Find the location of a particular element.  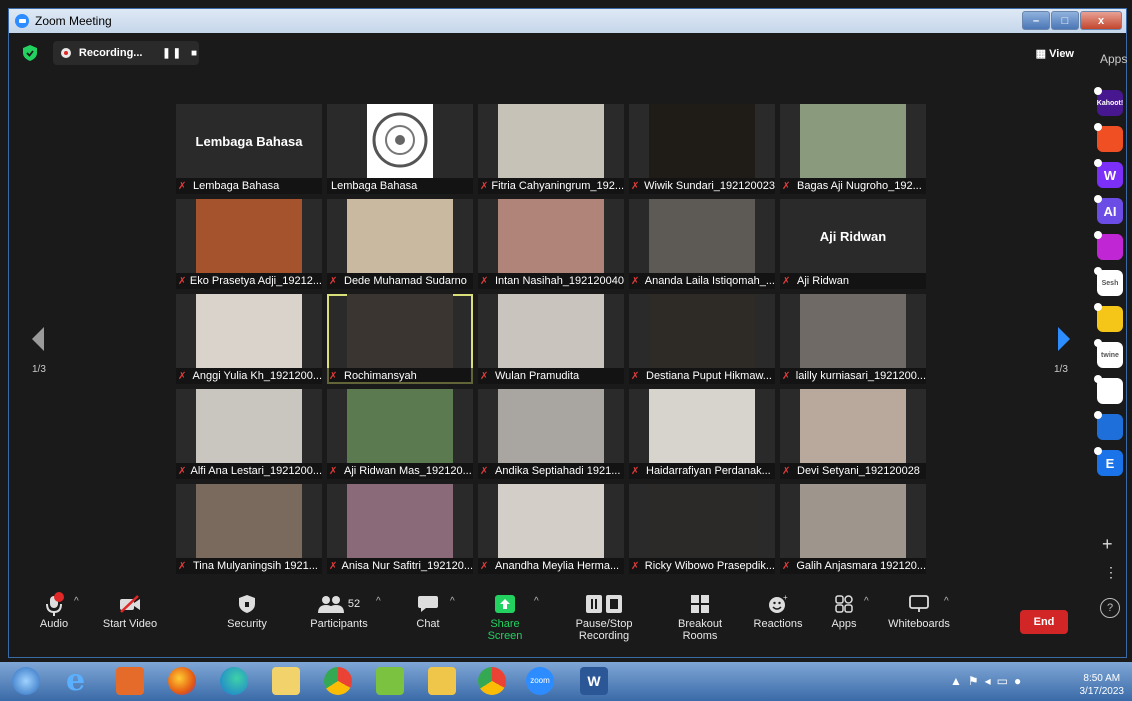

sidebar-app-icon: E is located at coordinates (1108, 461).